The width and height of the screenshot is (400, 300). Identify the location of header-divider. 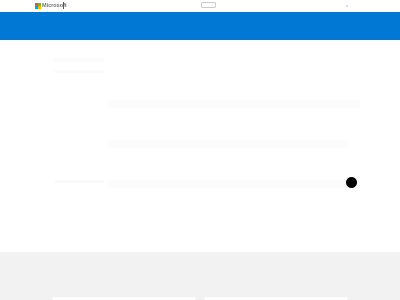
(63, 5).